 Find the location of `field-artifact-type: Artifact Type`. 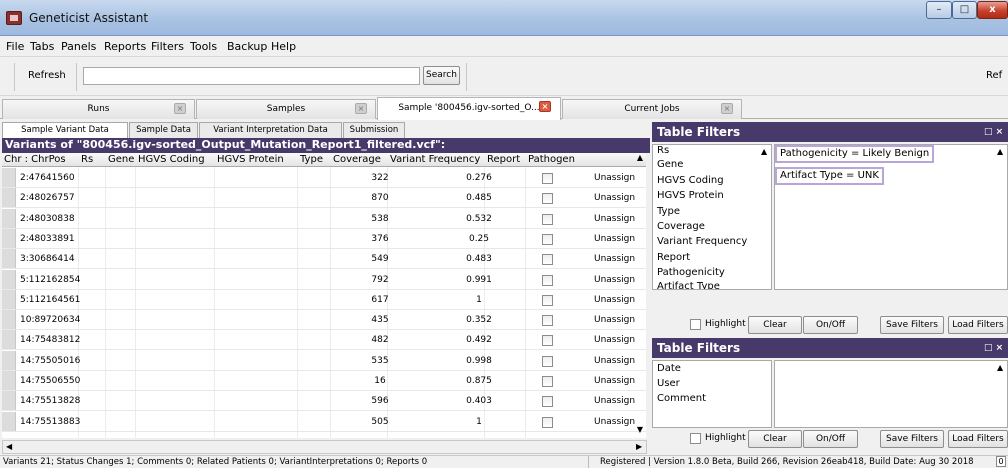

field-artifact-type: Artifact Type is located at coordinates (688, 285).